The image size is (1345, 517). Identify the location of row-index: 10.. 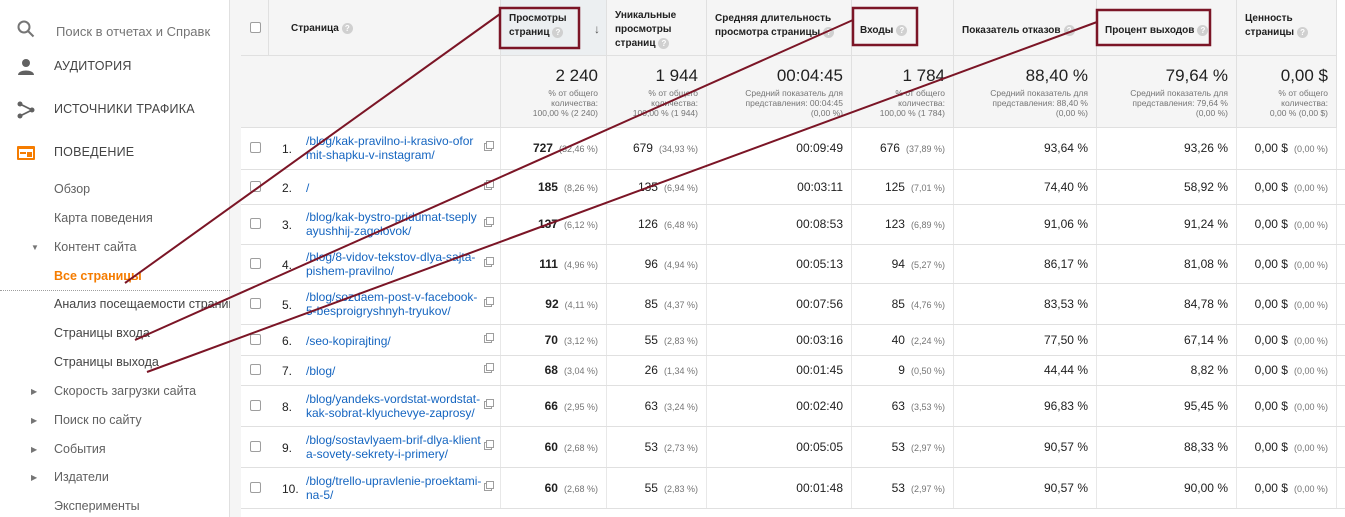
(290, 488).